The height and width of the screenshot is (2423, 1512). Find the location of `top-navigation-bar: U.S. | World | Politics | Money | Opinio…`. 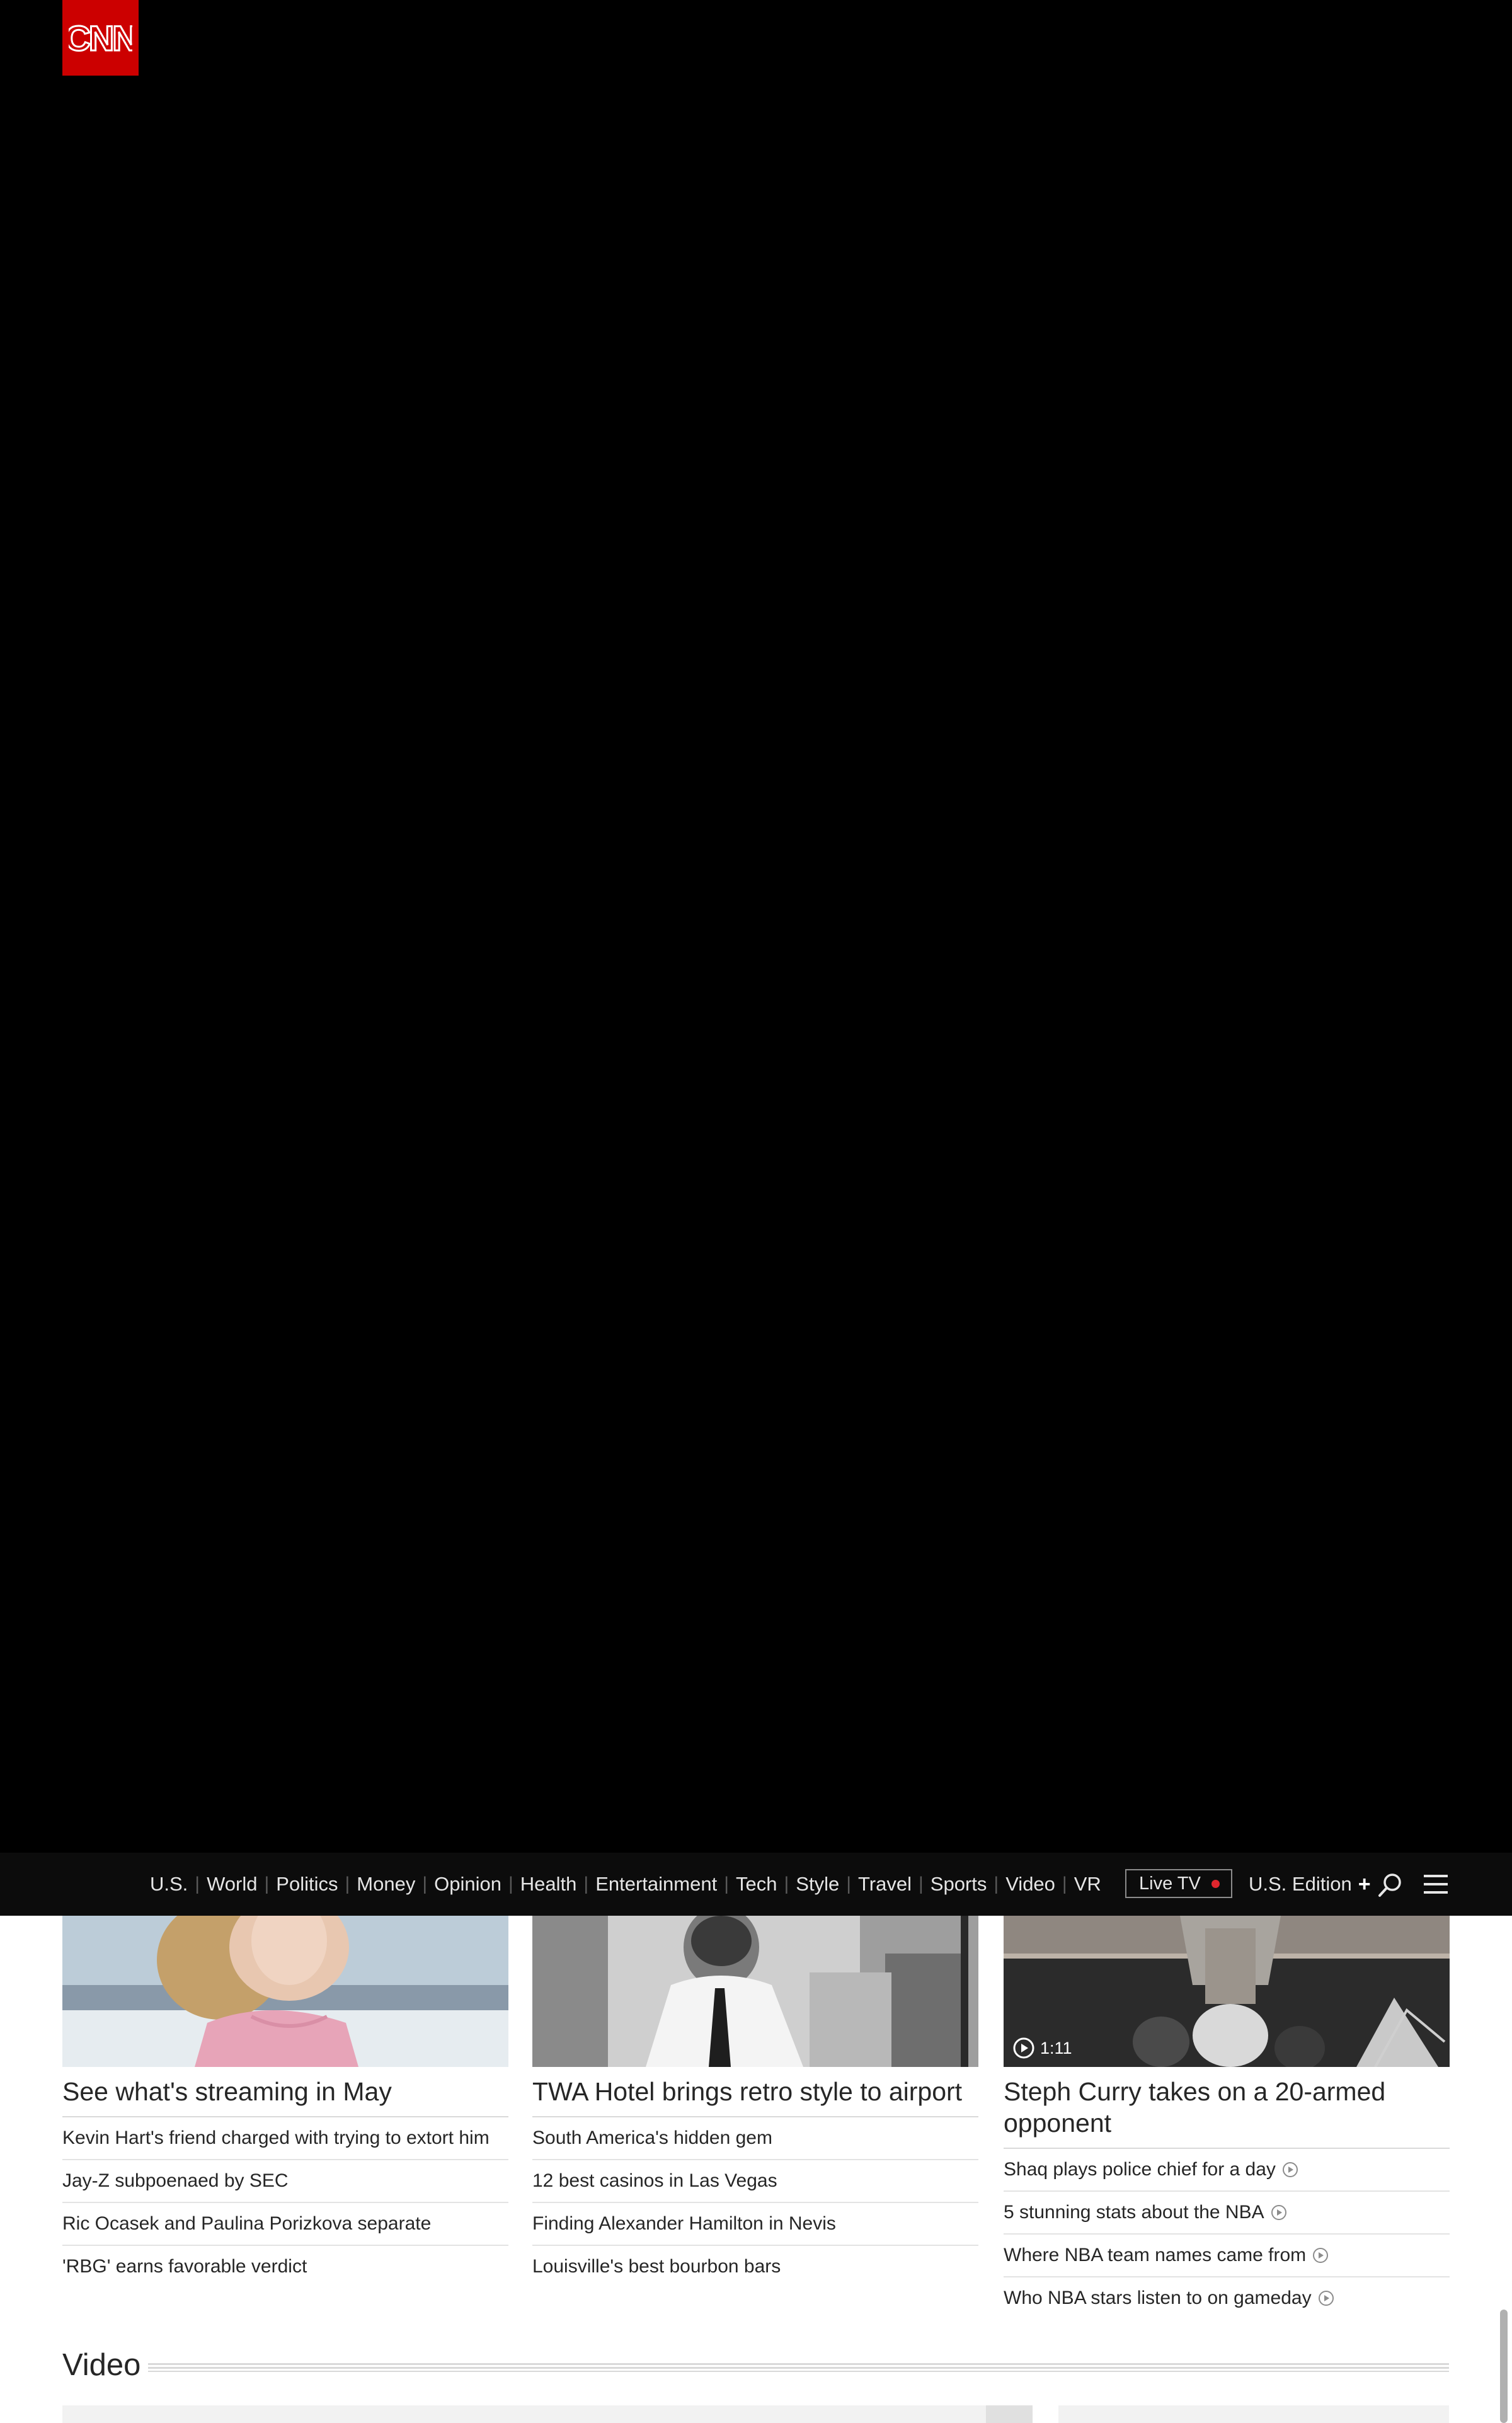

top-navigation-bar: U.S. | World | Politics | Money | Opinio… is located at coordinates (756, 1884).